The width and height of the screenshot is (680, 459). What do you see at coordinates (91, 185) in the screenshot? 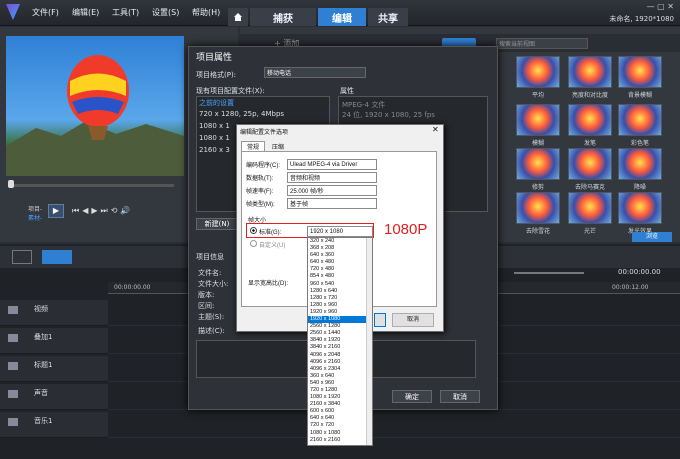
I see `playback-slider` at bounding box center [91, 185].